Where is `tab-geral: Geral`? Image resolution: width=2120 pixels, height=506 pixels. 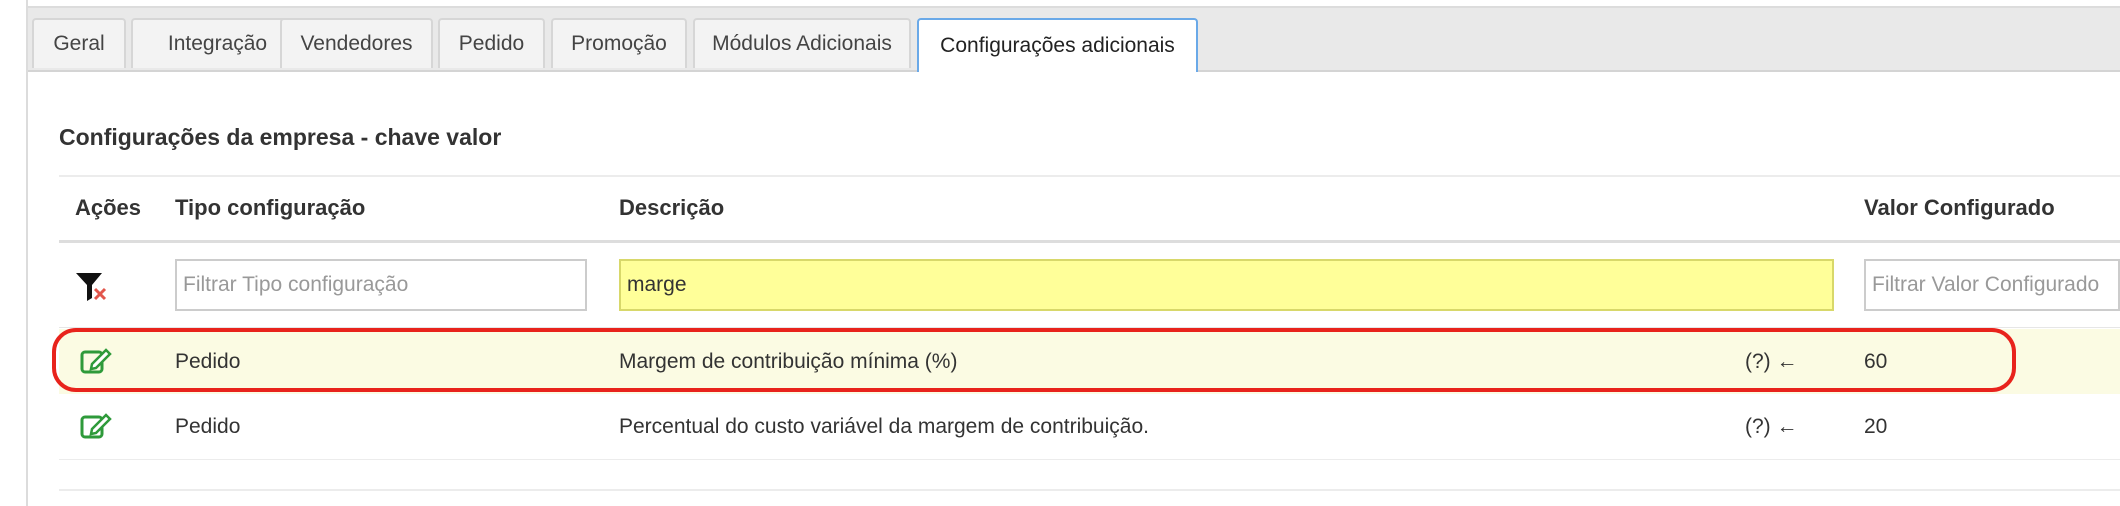 tab-geral: Geral is located at coordinates (79, 43).